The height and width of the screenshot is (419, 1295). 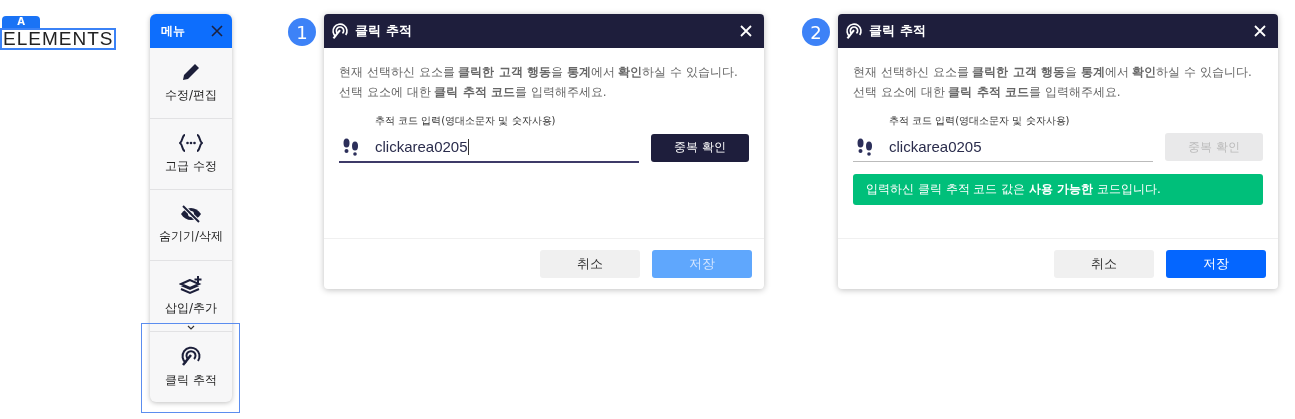 I want to click on menu-item-label: 고급 수정, so click(x=191, y=166).